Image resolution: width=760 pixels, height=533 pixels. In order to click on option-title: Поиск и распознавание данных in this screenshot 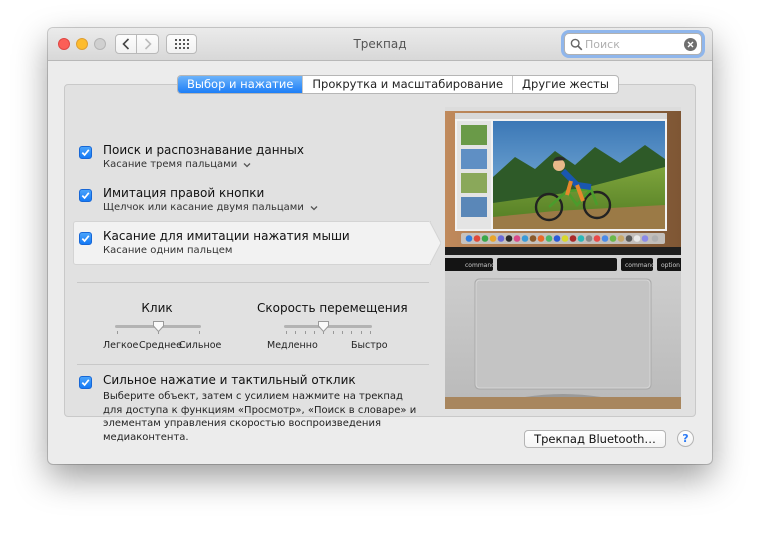, I will do `click(203, 150)`.